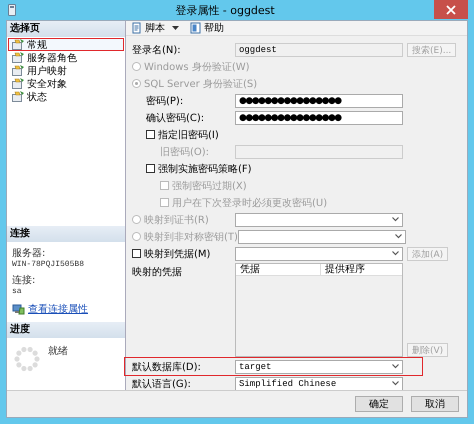 The width and height of the screenshot is (474, 424). I want to click on field-label: 登录名(N):, so click(156, 50).